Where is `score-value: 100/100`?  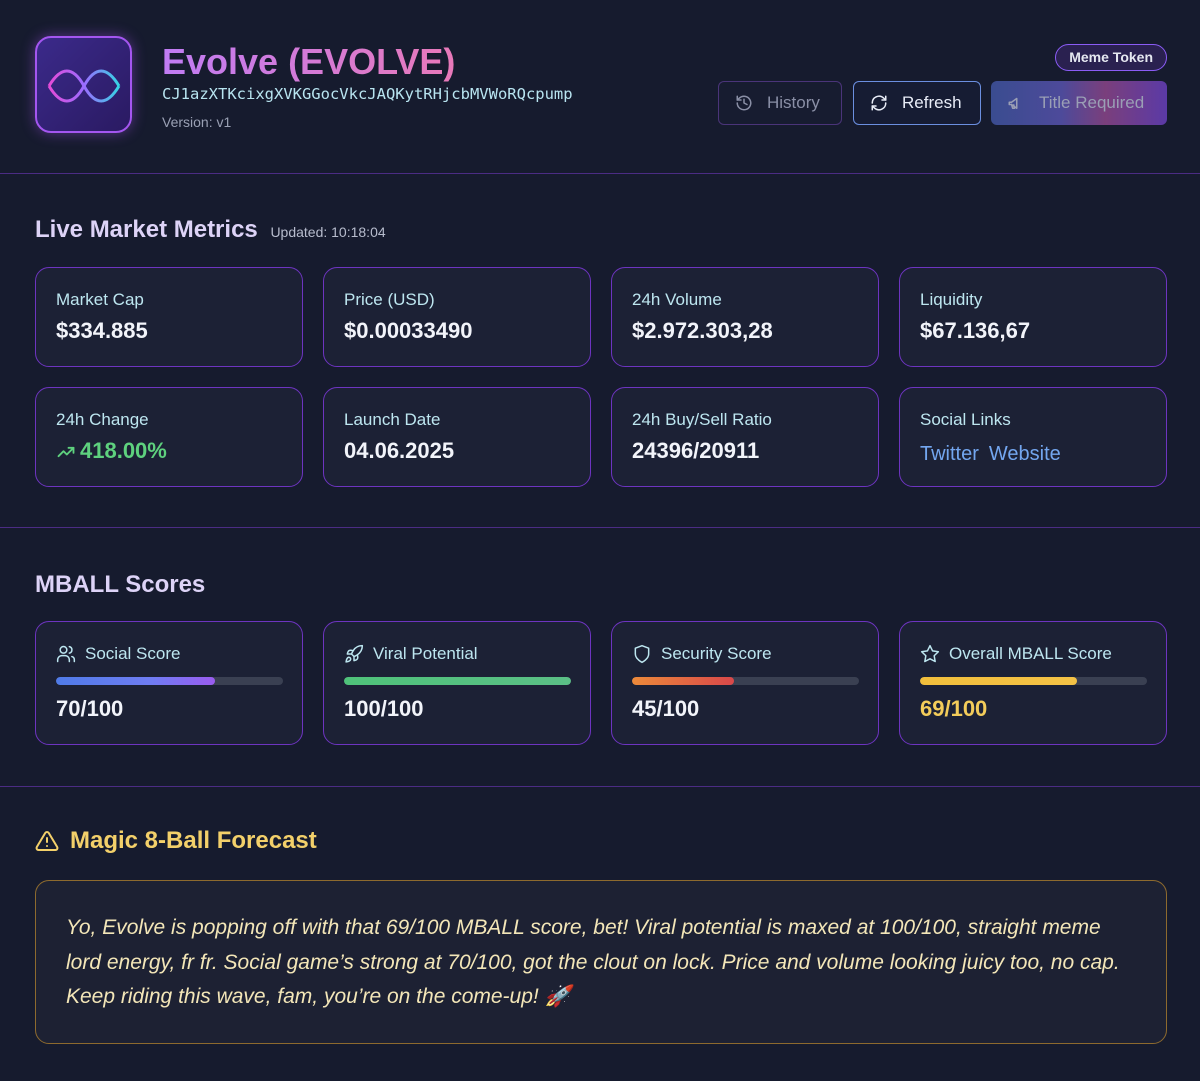 score-value: 100/100 is located at coordinates (384, 708).